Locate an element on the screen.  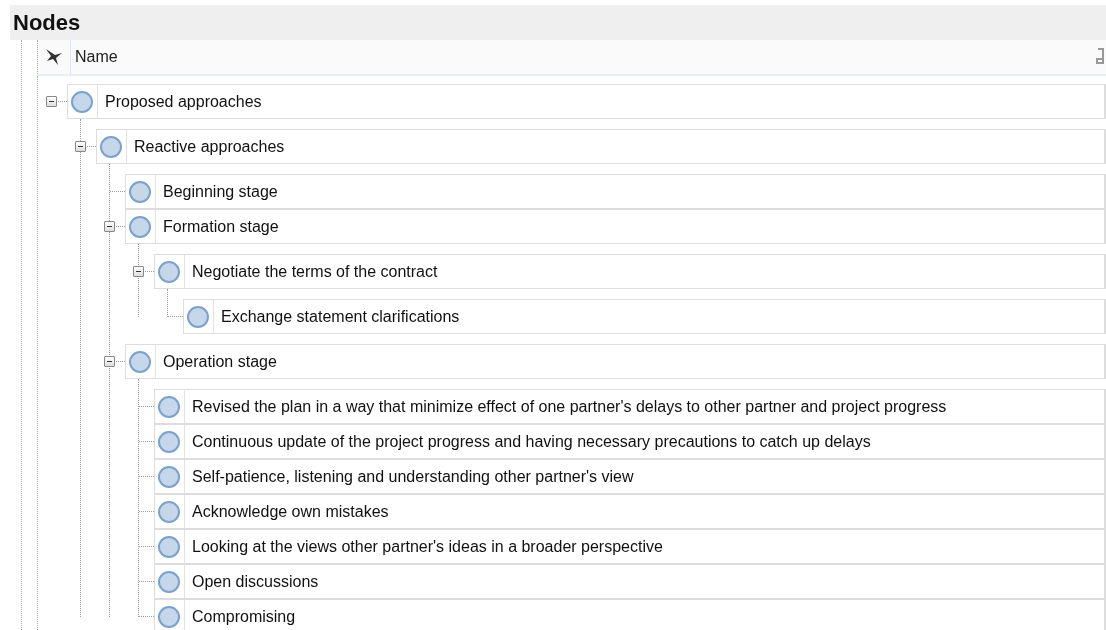
node-name: Compromising is located at coordinates (240, 615).